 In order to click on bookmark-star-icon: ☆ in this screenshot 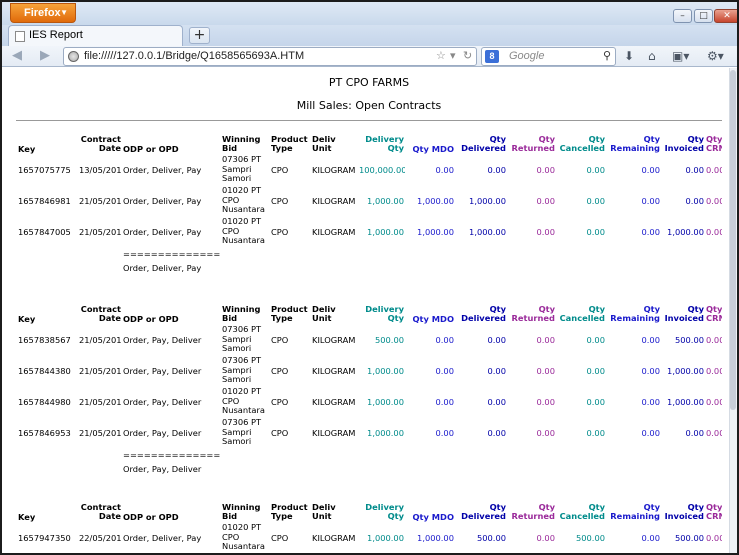, I will do `click(441, 55)`.